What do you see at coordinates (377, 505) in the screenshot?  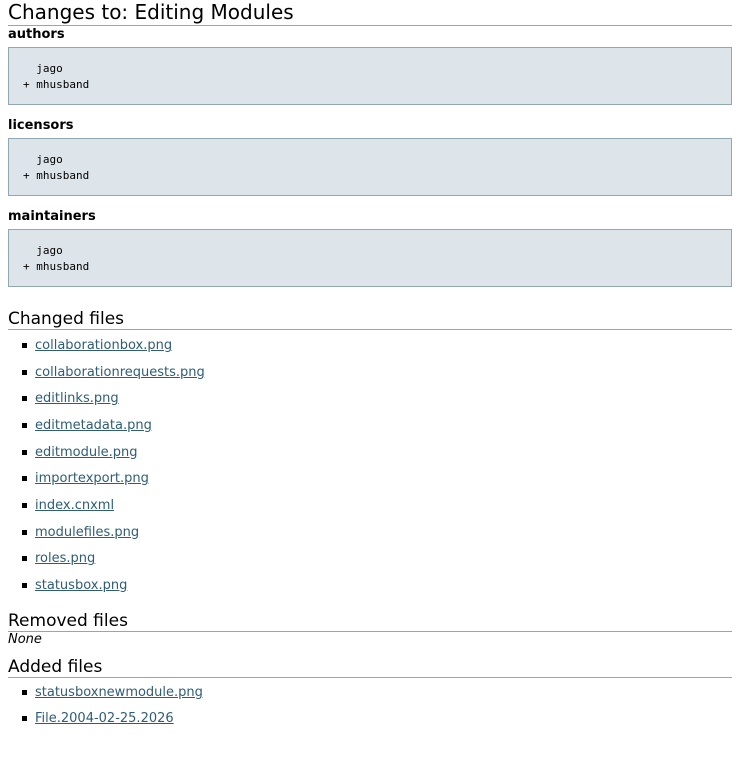 I see `list-item: index.cnxml` at bounding box center [377, 505].